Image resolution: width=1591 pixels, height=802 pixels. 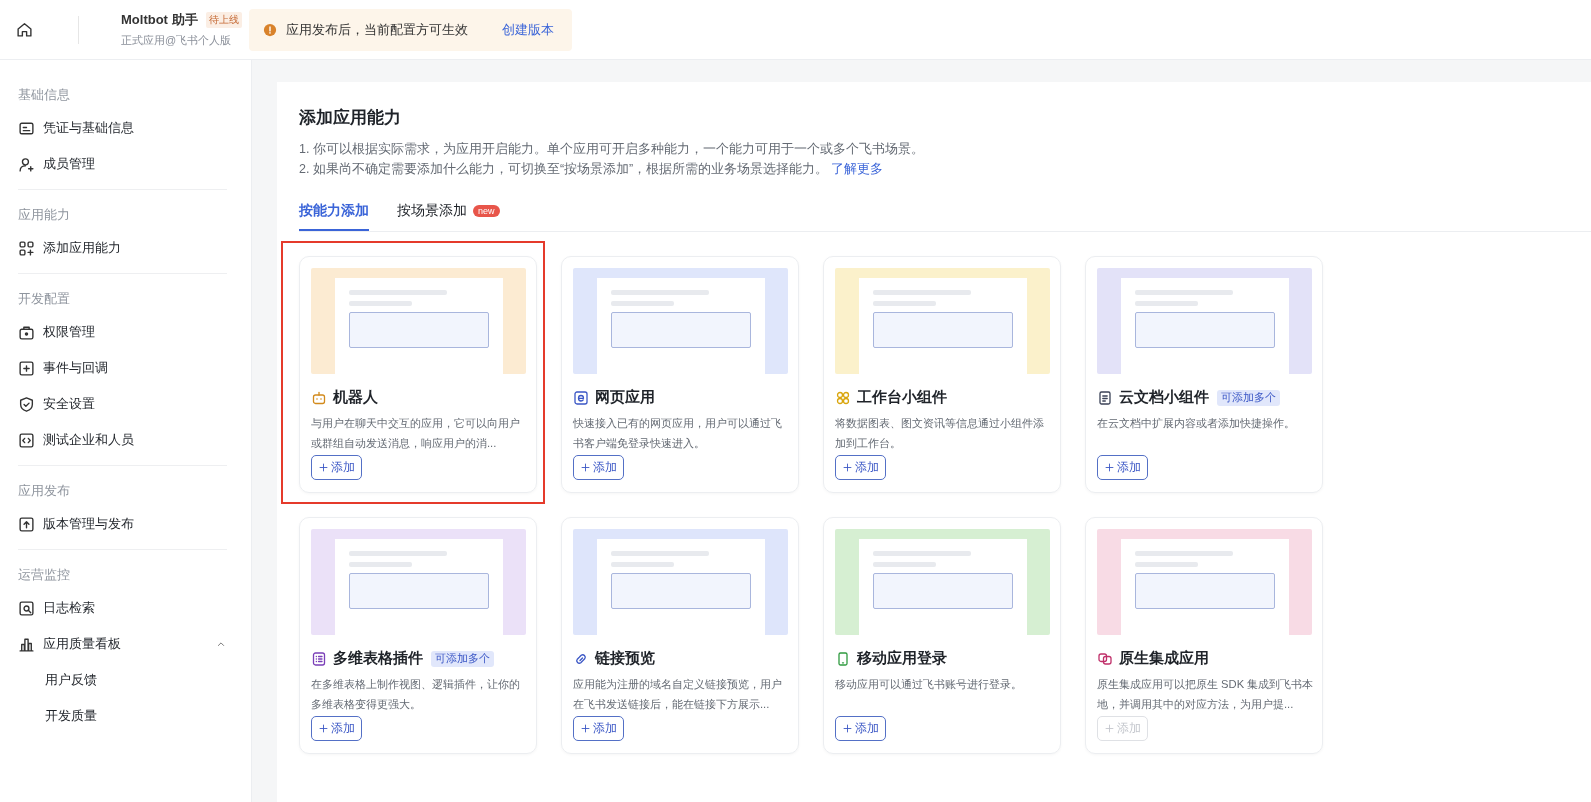 I want to click on sidebar-item: 成员管理, so click(x=122, y=164).